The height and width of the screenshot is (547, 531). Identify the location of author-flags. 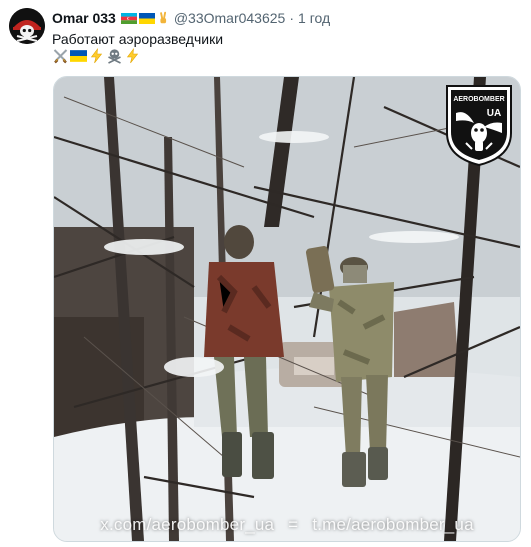
(145, 18).